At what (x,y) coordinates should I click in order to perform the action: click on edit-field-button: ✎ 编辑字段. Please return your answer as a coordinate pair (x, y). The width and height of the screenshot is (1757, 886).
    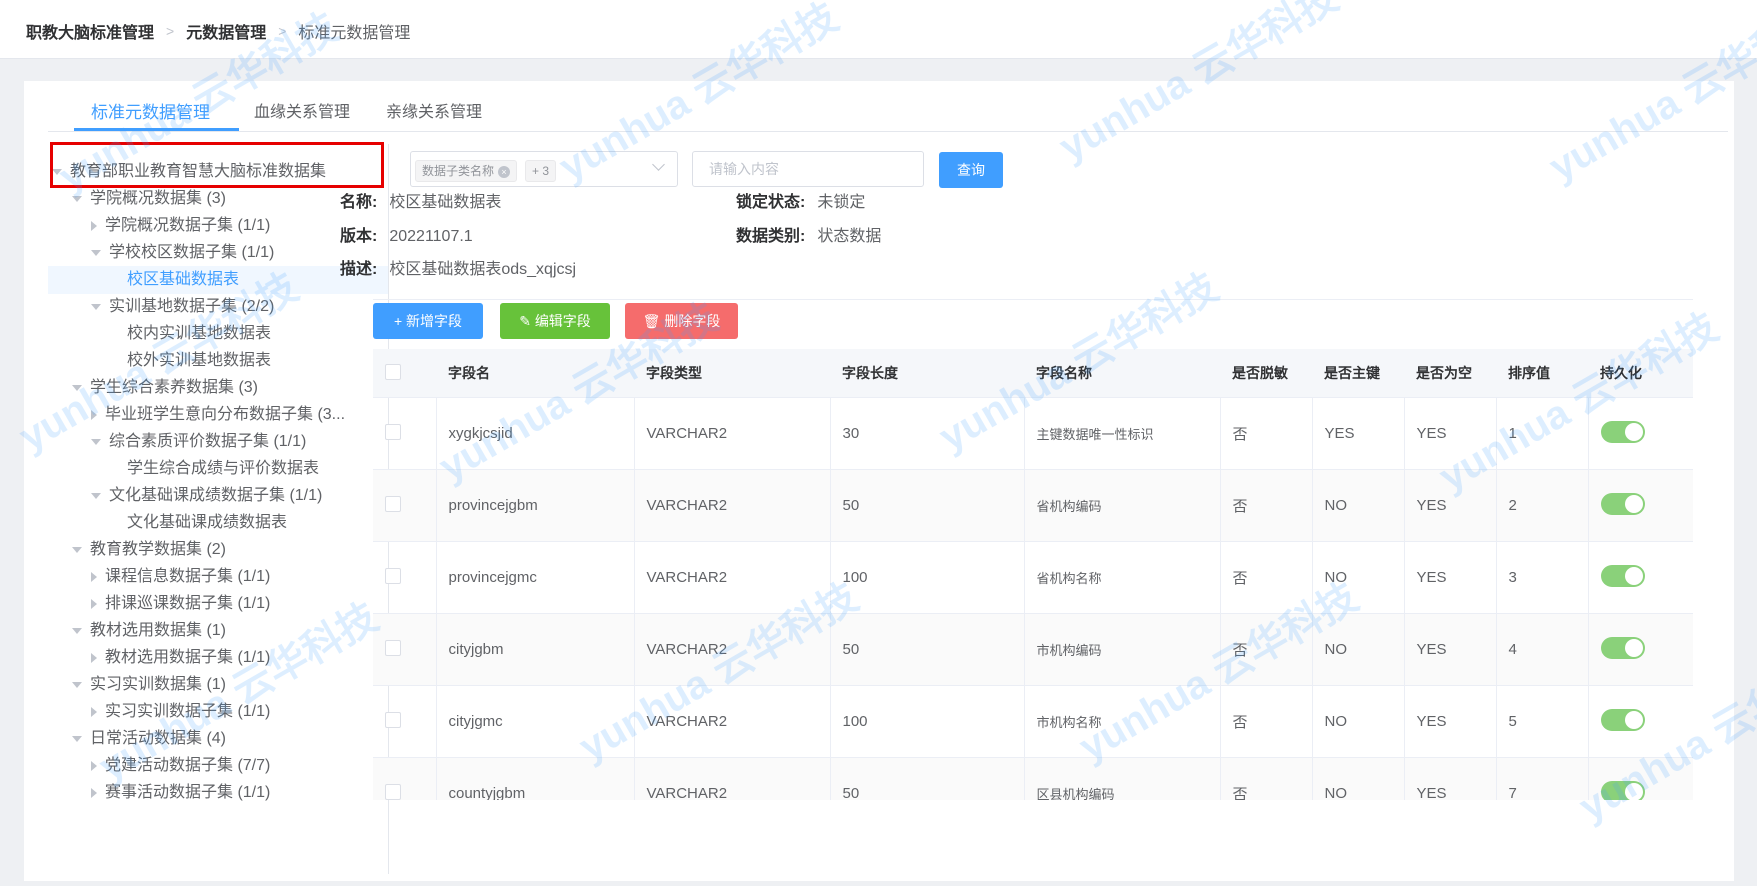
    Looking at the image, I should click on (555, 321).